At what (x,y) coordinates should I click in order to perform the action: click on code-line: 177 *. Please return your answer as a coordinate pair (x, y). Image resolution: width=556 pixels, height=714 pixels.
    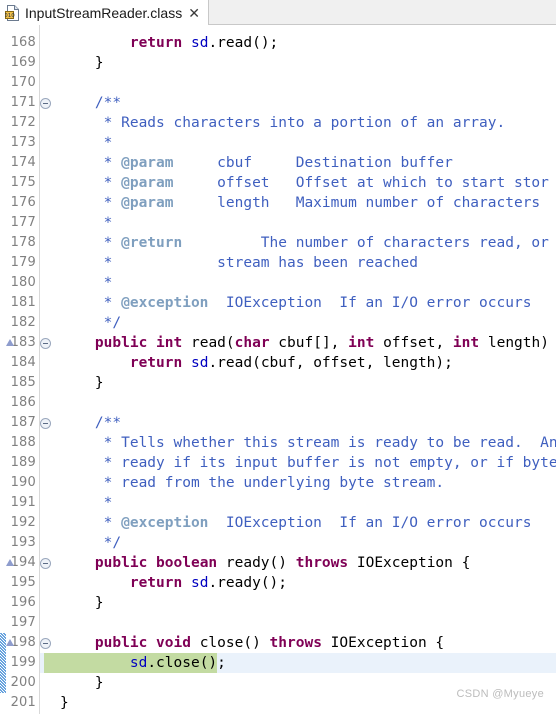
    Looking at the image, I should click on (278, 223).